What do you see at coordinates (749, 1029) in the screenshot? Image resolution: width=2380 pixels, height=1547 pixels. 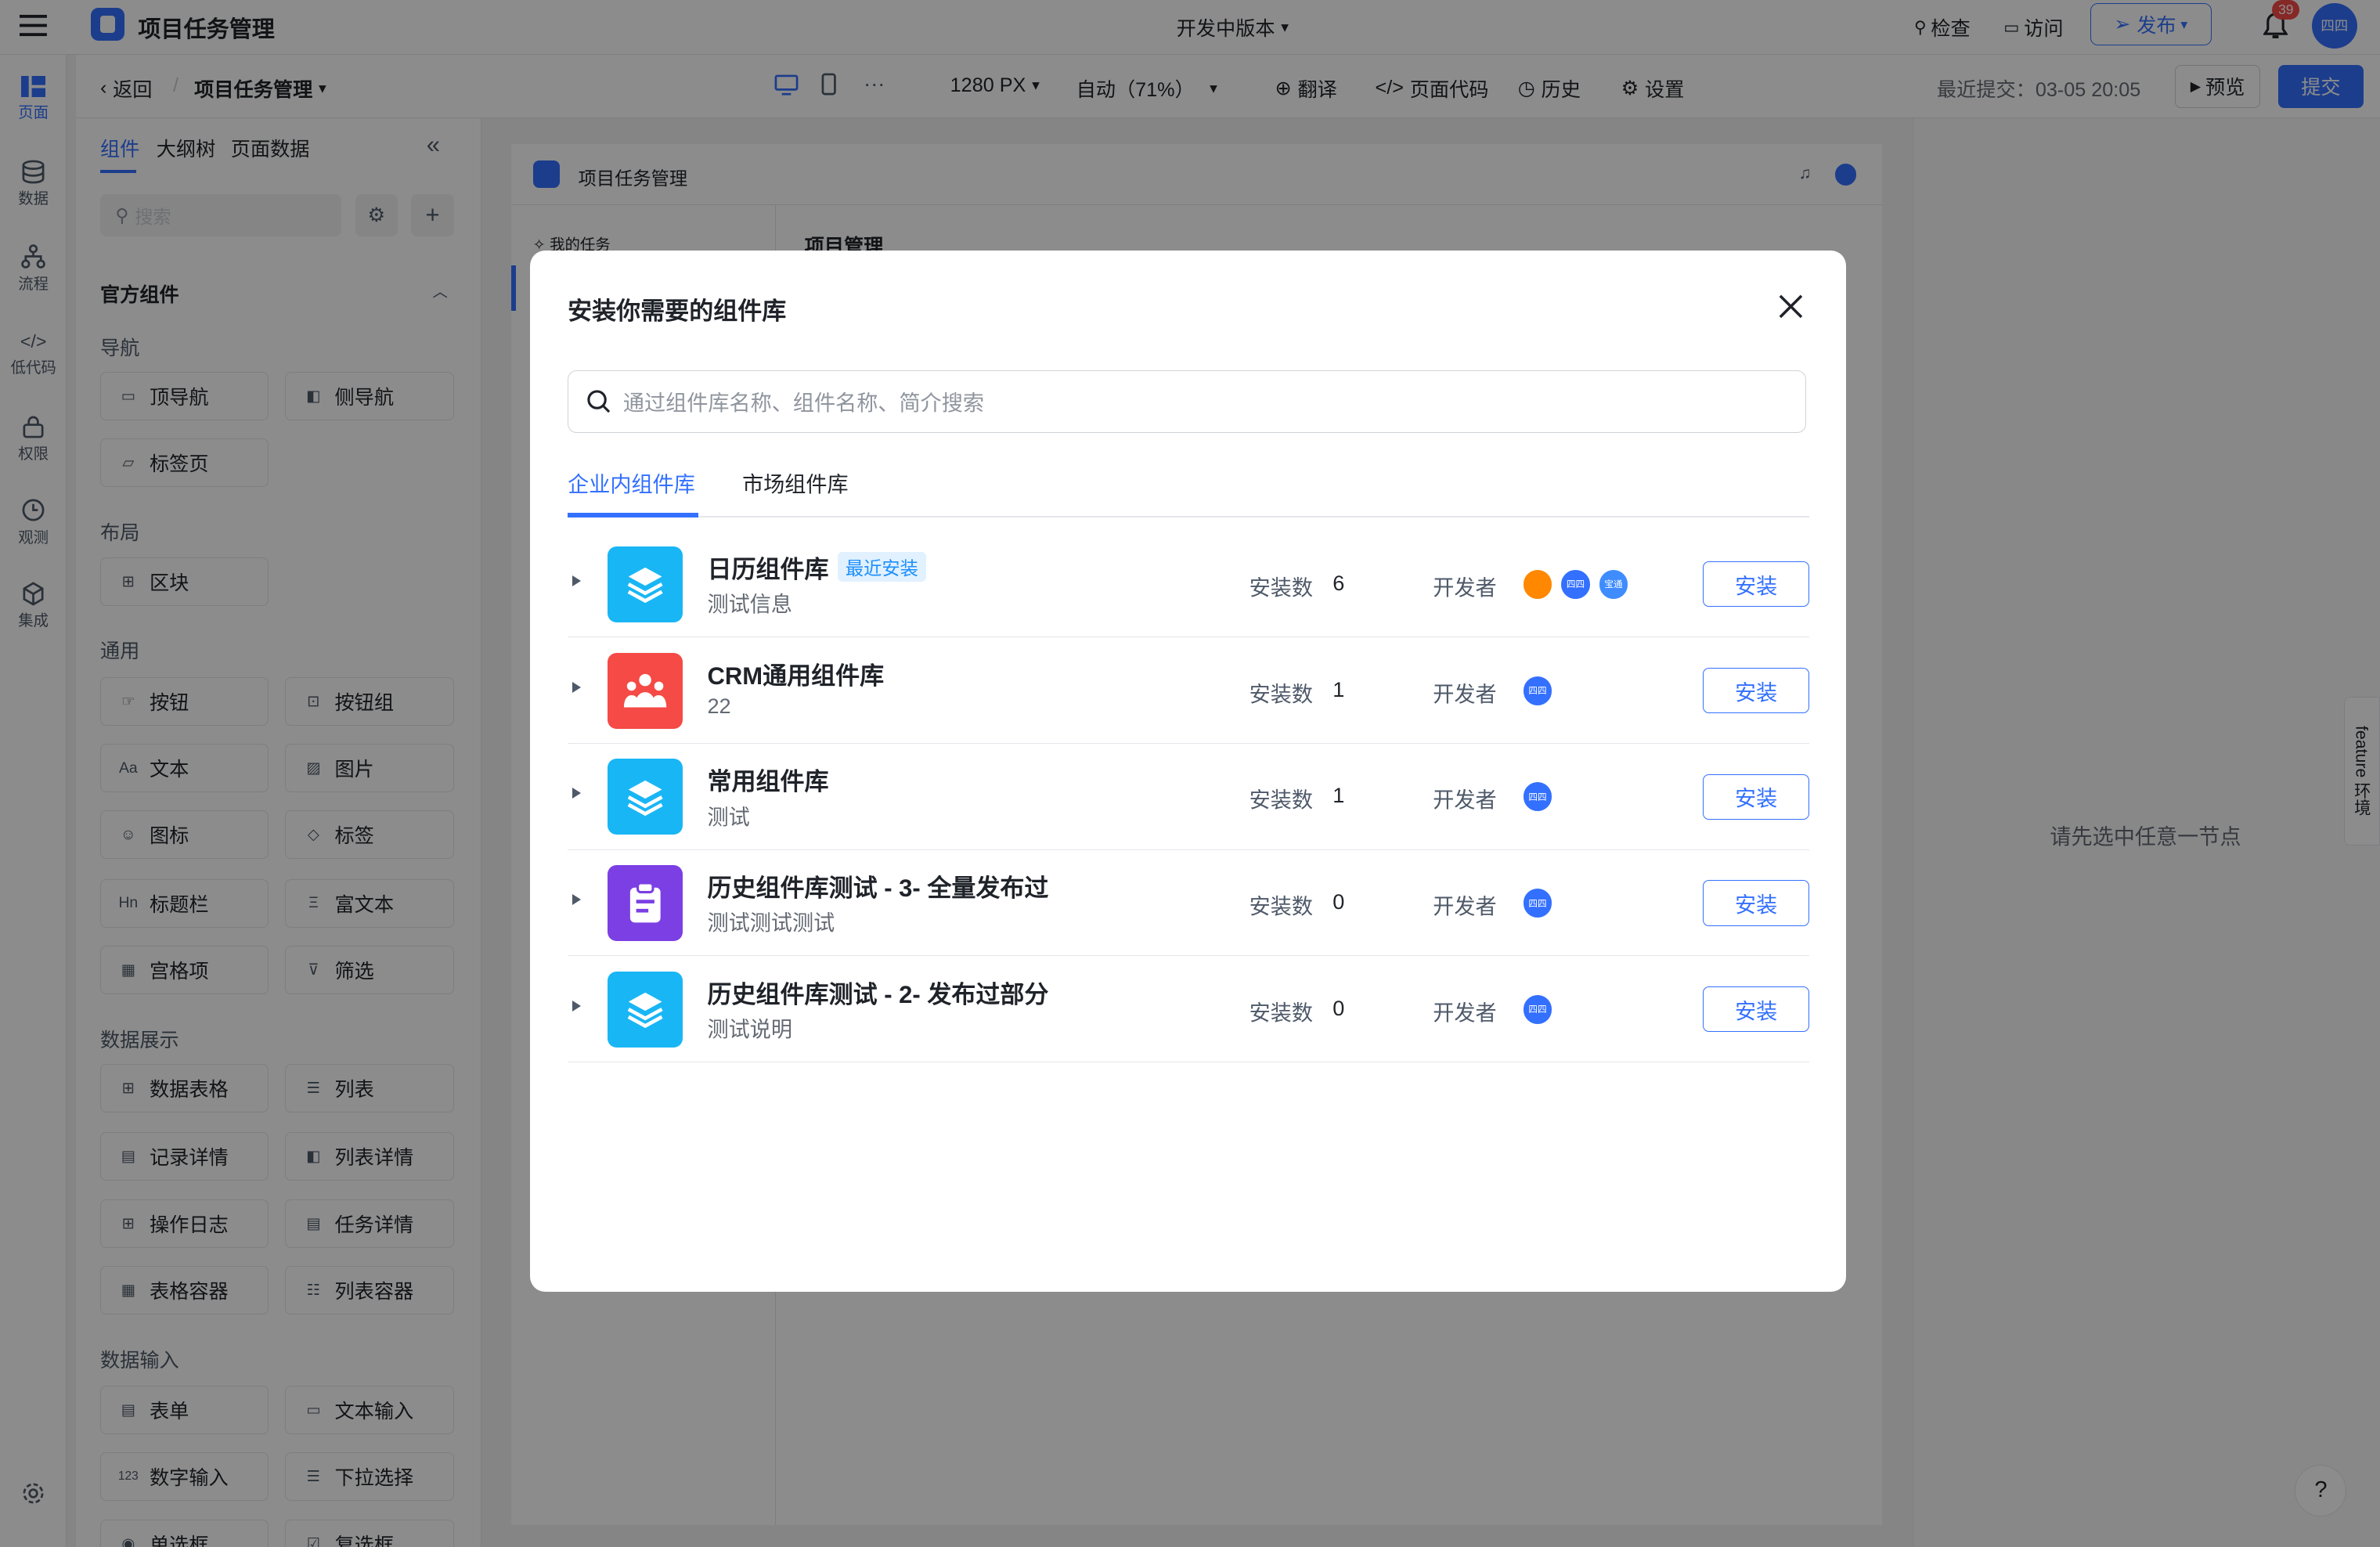 I see `library-desc: 测试说明` at bounding box center [749, 1029].